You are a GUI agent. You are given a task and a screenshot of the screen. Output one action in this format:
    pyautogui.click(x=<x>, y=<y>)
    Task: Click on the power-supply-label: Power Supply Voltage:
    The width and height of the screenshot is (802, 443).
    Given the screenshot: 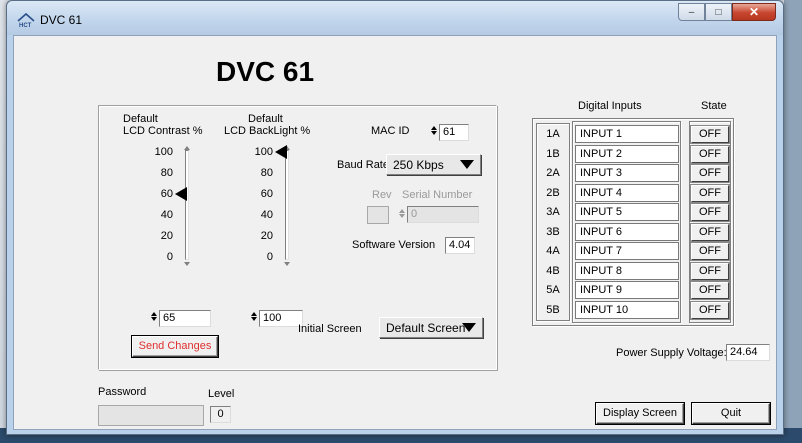 What is the action you would take?
    pyautogui.click(x=671, y=353)
    